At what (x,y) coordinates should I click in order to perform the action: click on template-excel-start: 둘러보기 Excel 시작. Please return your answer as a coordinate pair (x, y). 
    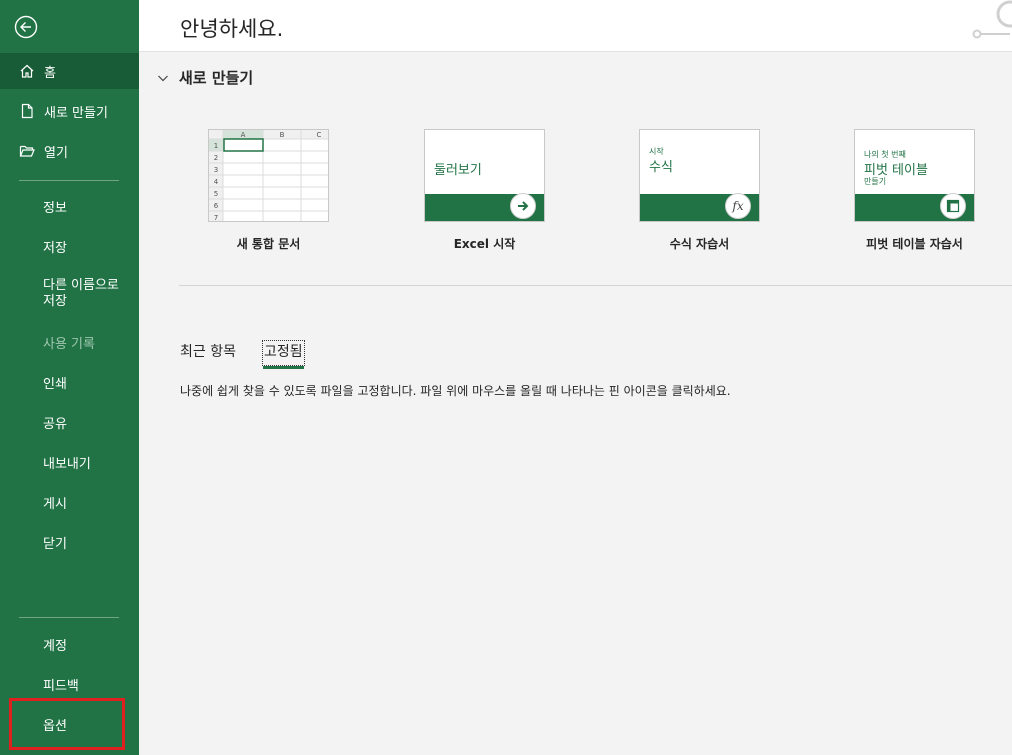
    Looking at the image, I should click on (484, 190).